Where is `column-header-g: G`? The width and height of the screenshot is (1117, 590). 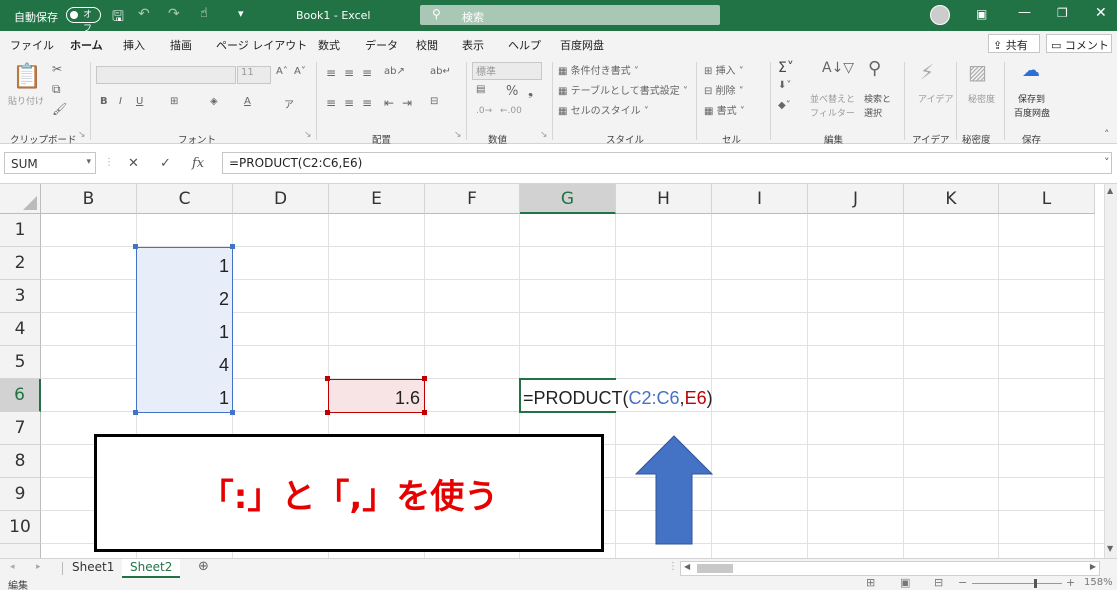
column-header-g: G is located at coordinates (568, 199).